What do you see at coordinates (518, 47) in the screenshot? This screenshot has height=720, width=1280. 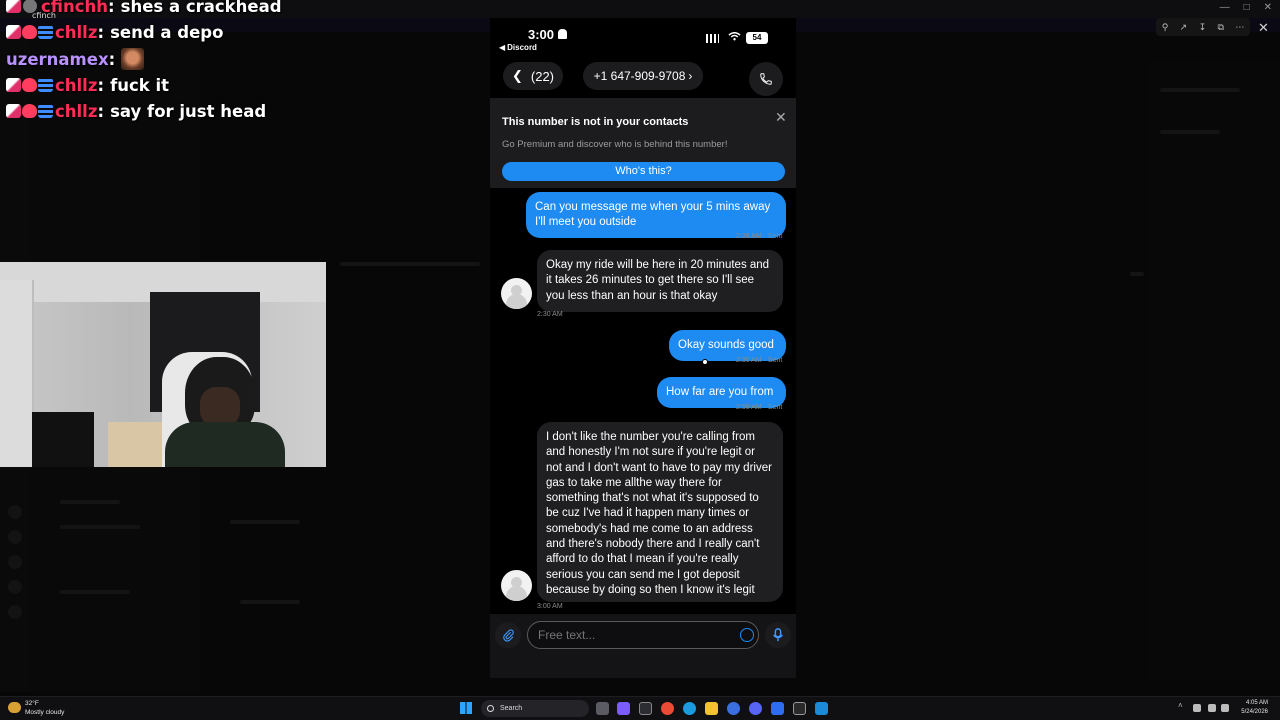 I see `back-to-app-link: ◀ Discord` at bounding box center [518, 47].